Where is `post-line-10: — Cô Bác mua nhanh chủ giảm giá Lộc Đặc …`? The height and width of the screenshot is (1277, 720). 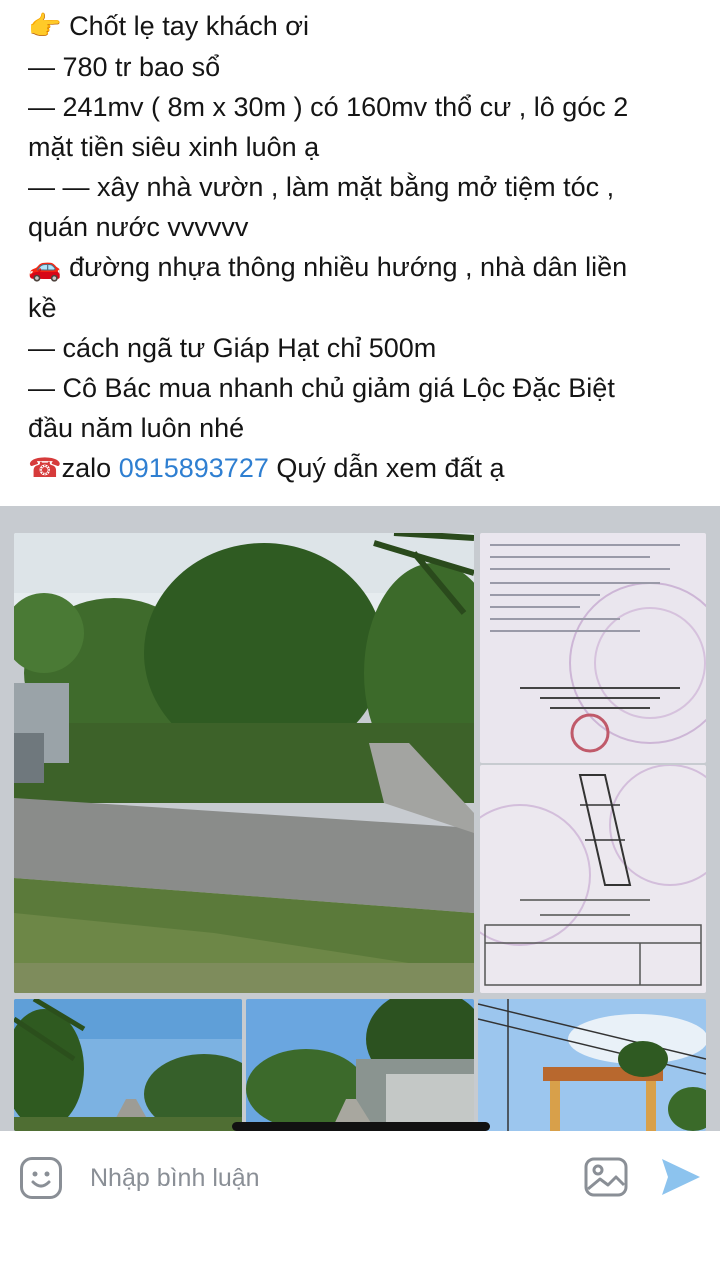
post-line-10: — Cô Bác mua nhanh chủ giảm giá Lộc Đặc … is located at coordinates (321, 388).